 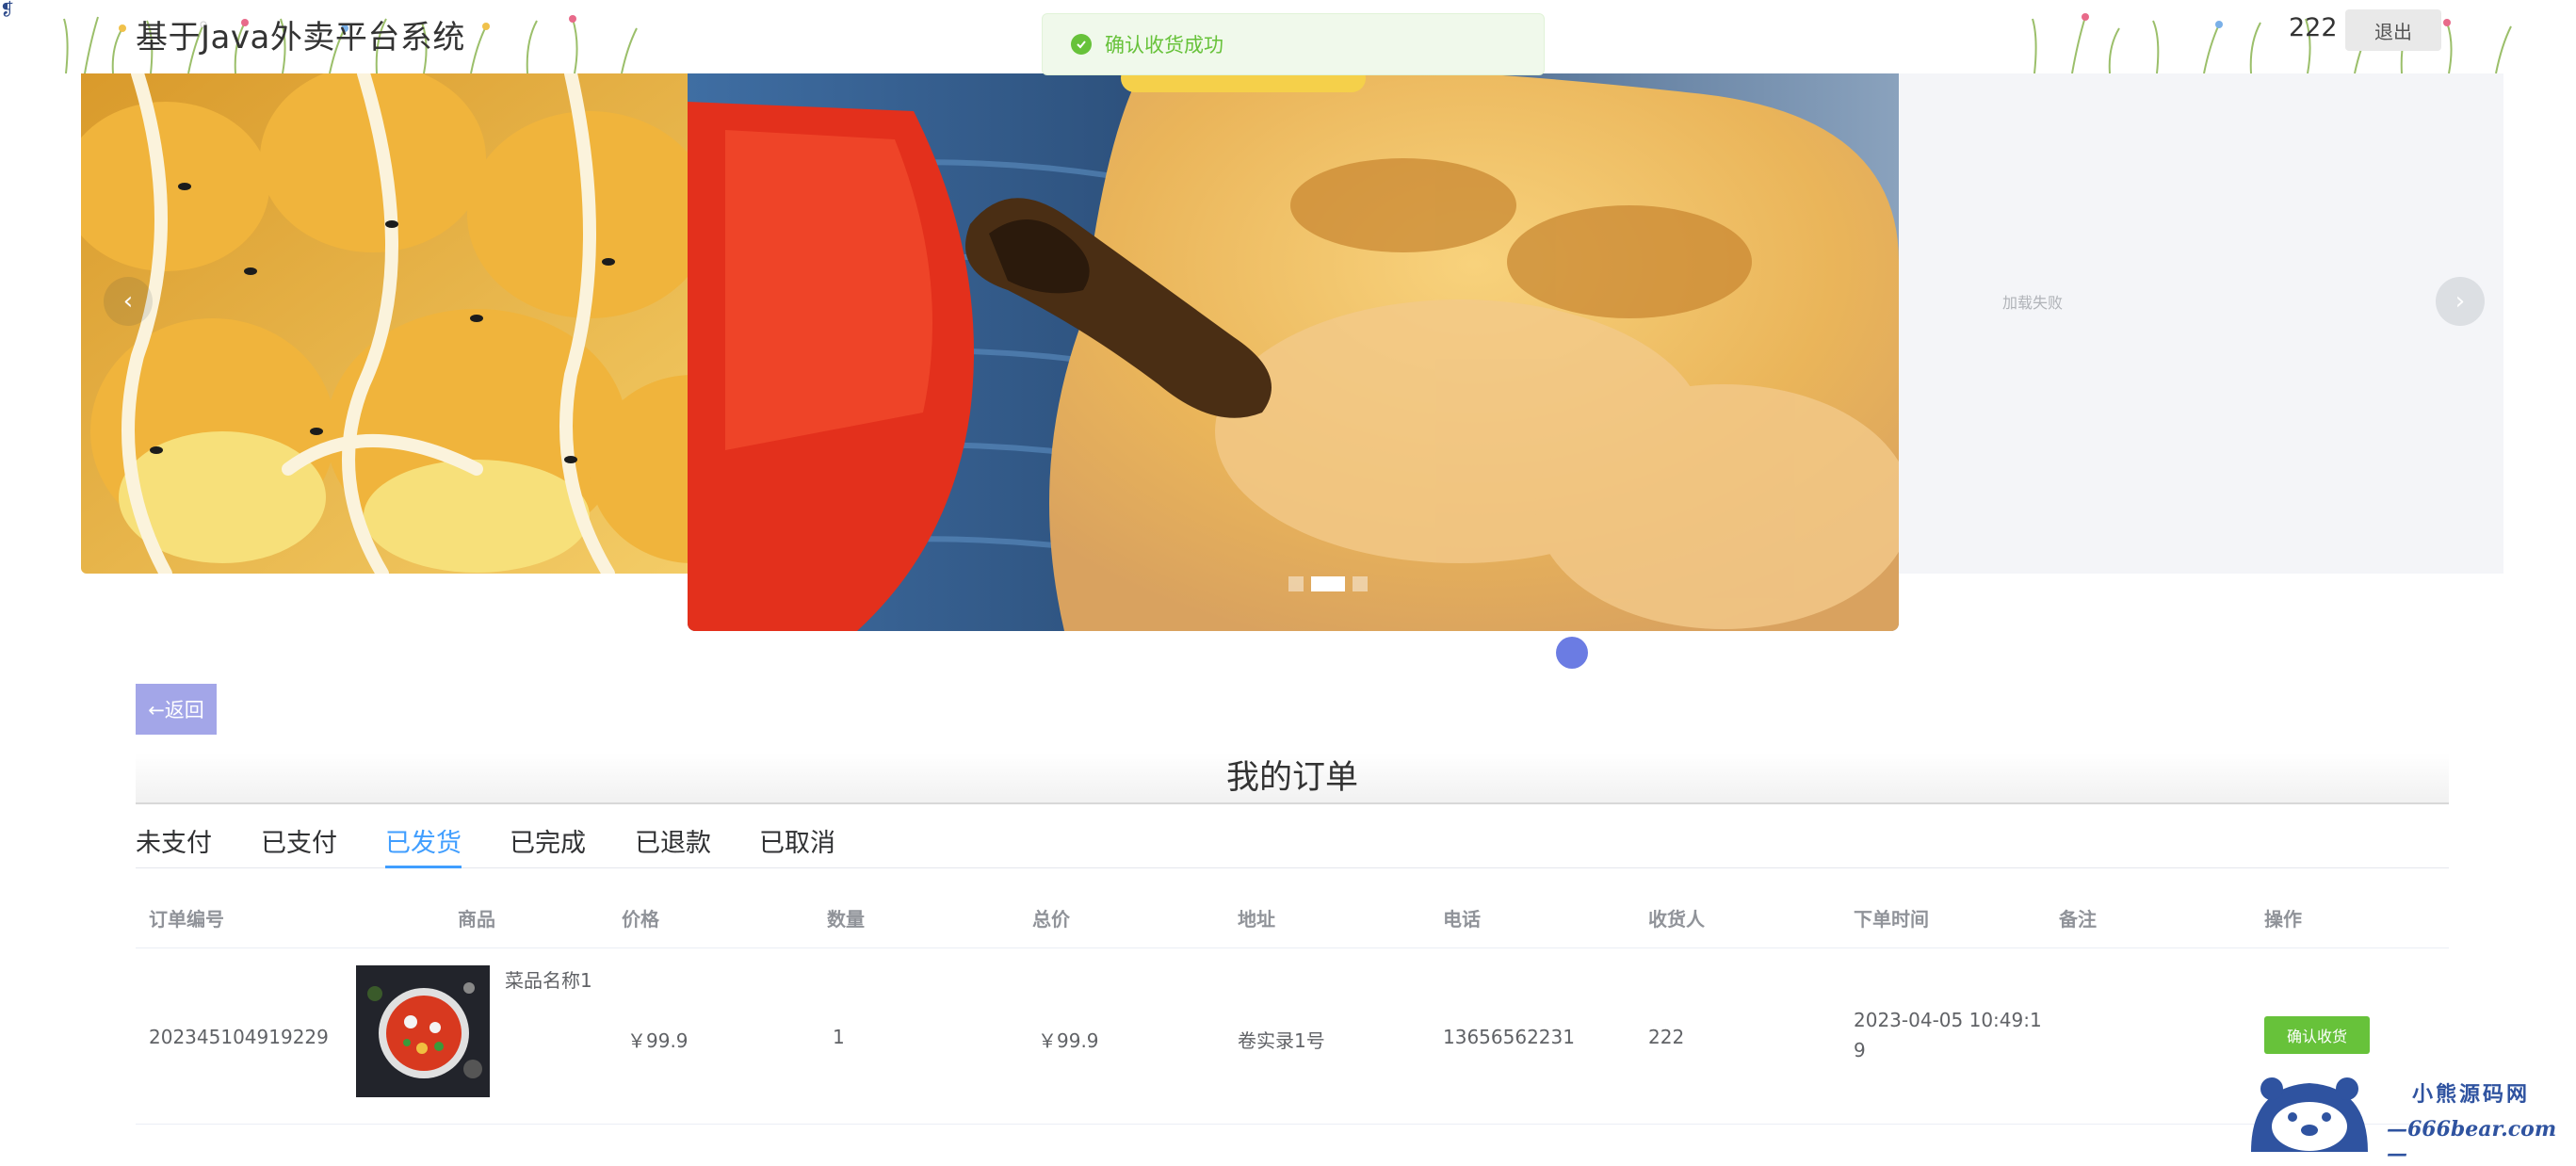 I want to click on carousel-indicators, so click(x=1328, y=583).